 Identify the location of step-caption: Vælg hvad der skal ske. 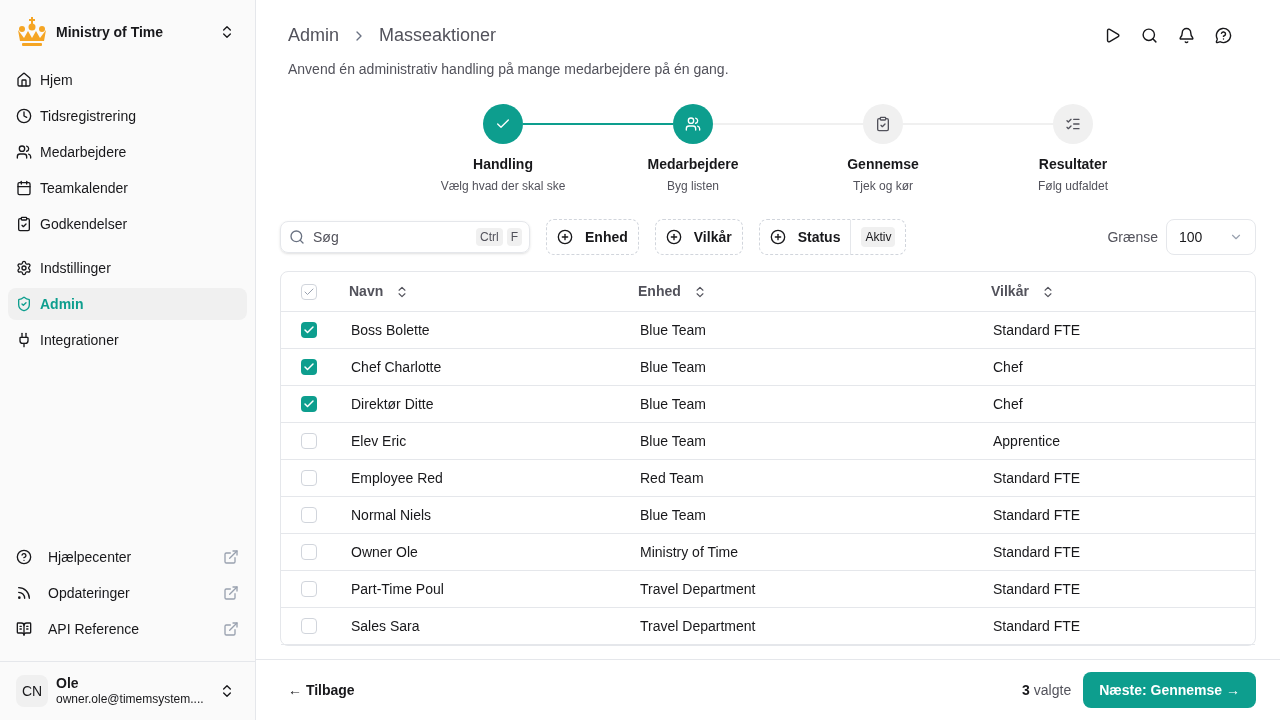
(503, 186).